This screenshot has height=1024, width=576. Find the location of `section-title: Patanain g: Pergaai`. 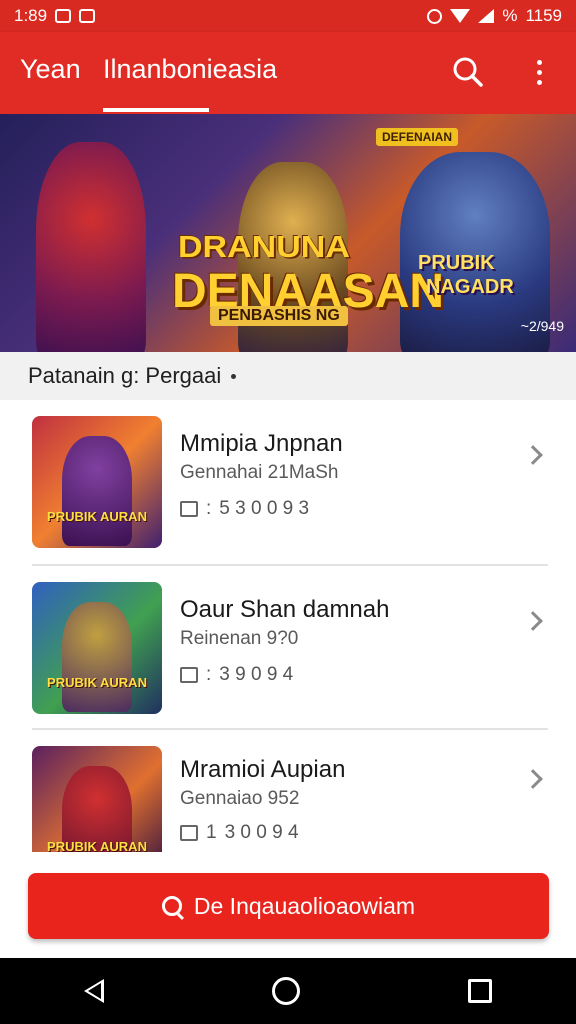

section-title: Patanain g: Pergaai is located at coordinates (125, 375).